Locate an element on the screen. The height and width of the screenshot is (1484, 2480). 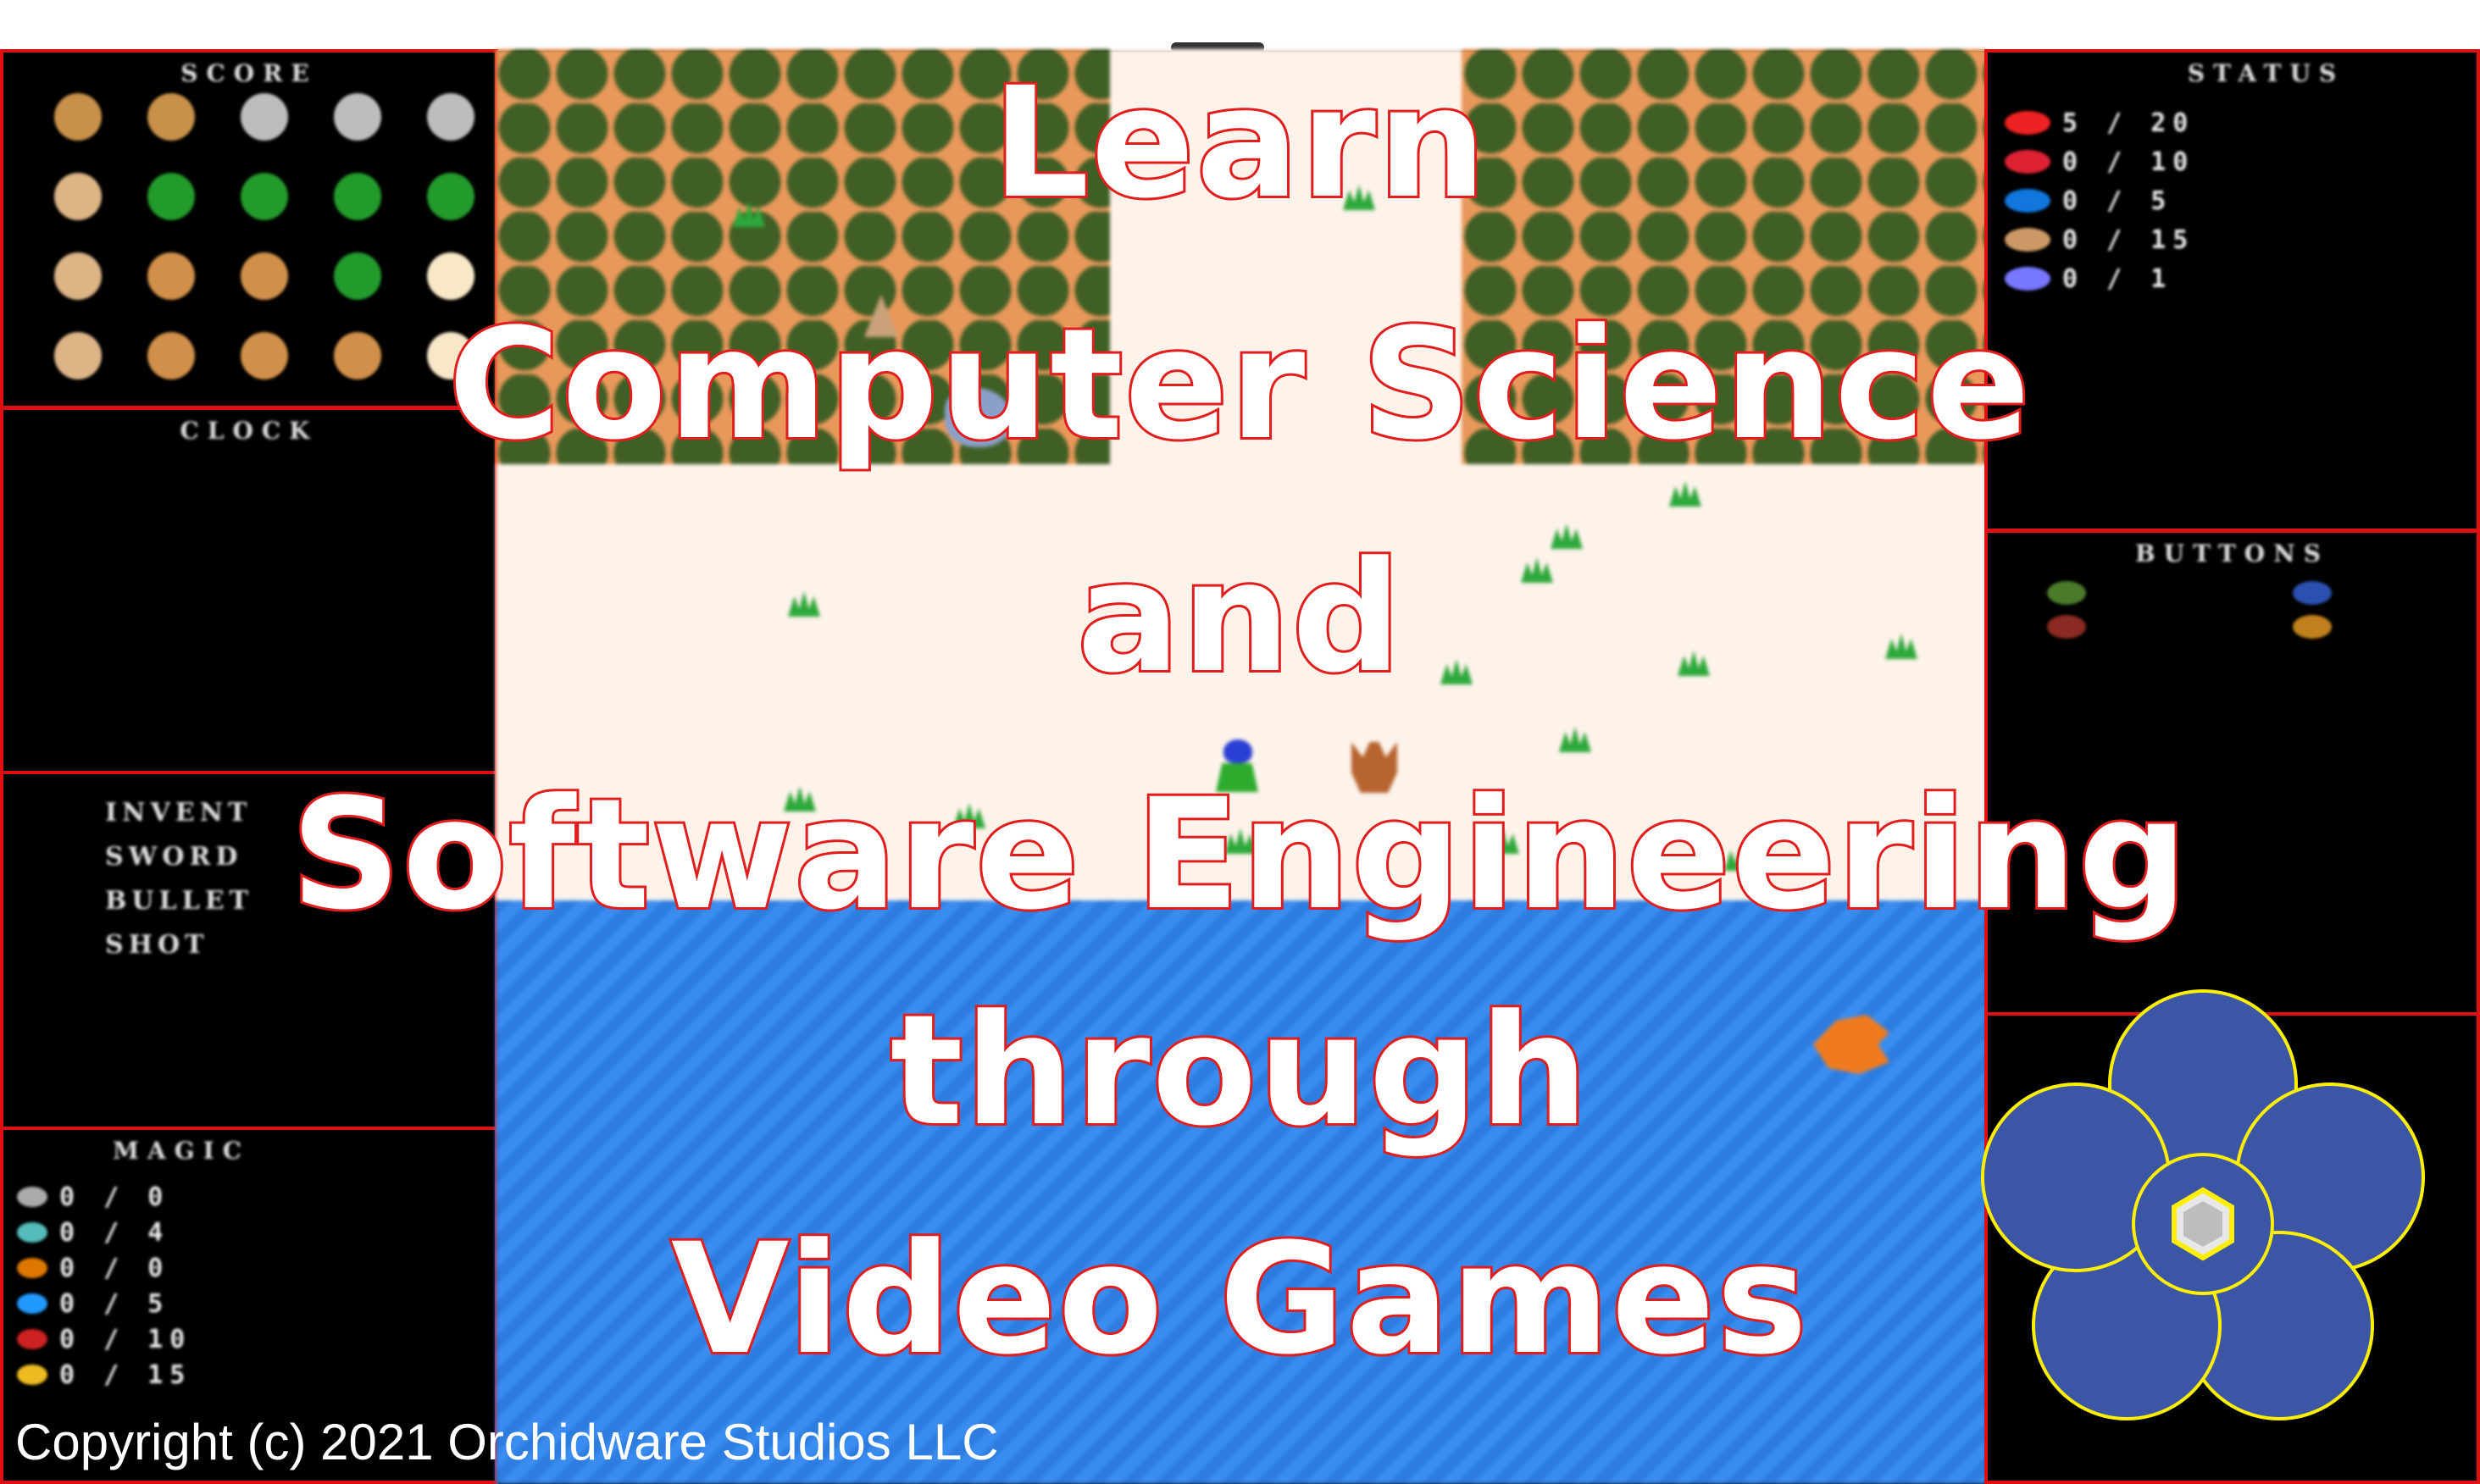
headline-line-4: Software Engineering is located at coordinates (1238, 855).